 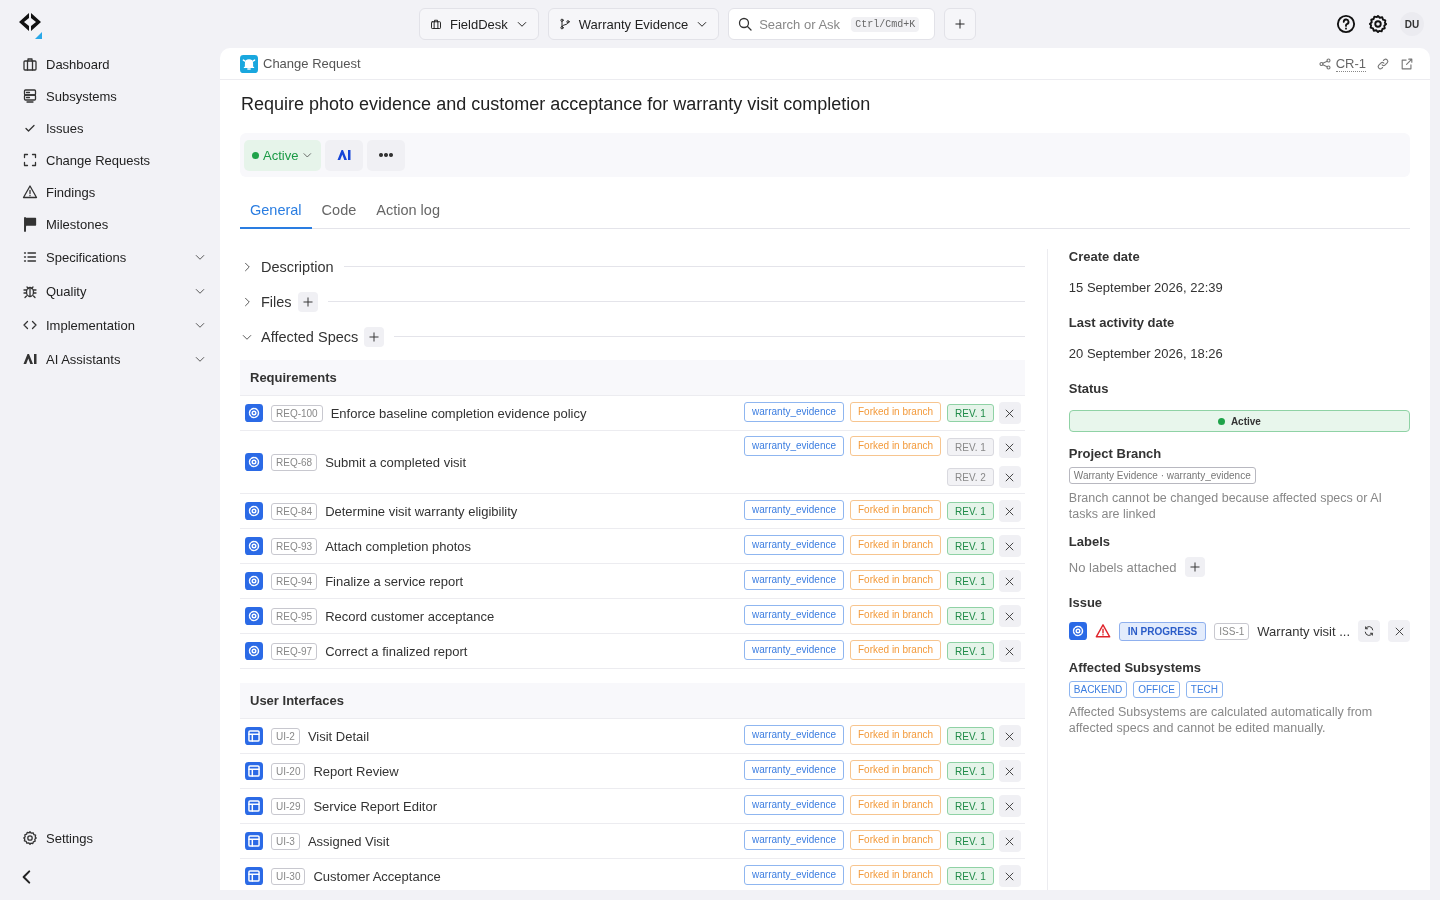 What do you see at coordinates (285, 841) in the screenshot?
I see `spec-id: UI-3` at bounding box center [285, 841].